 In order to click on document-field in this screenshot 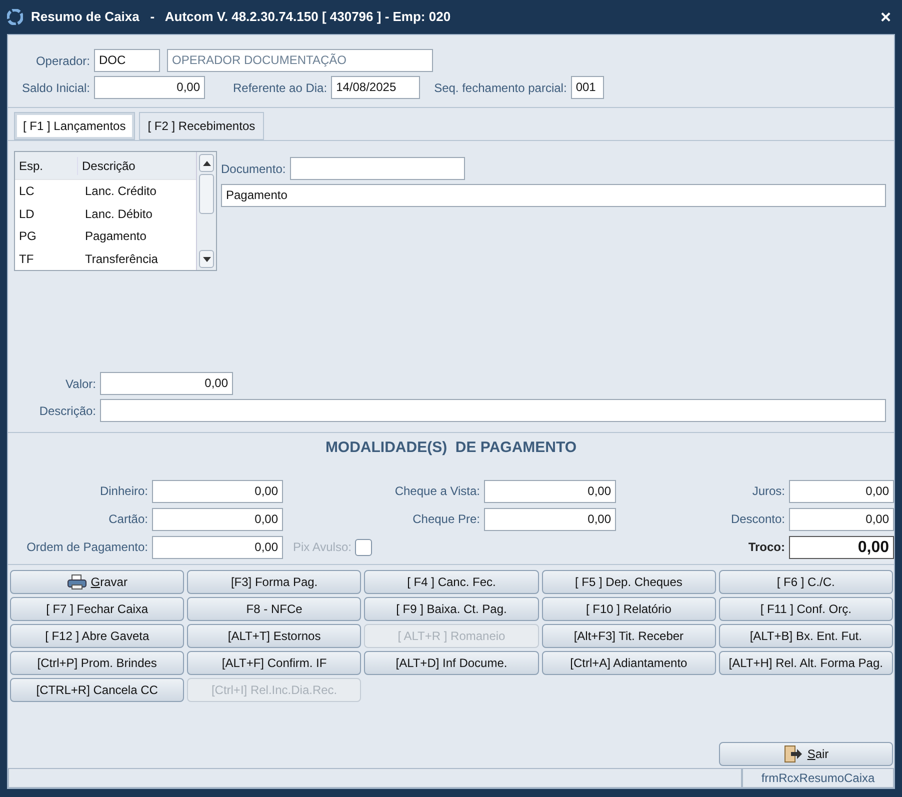, I will do `click(377, 168)`.